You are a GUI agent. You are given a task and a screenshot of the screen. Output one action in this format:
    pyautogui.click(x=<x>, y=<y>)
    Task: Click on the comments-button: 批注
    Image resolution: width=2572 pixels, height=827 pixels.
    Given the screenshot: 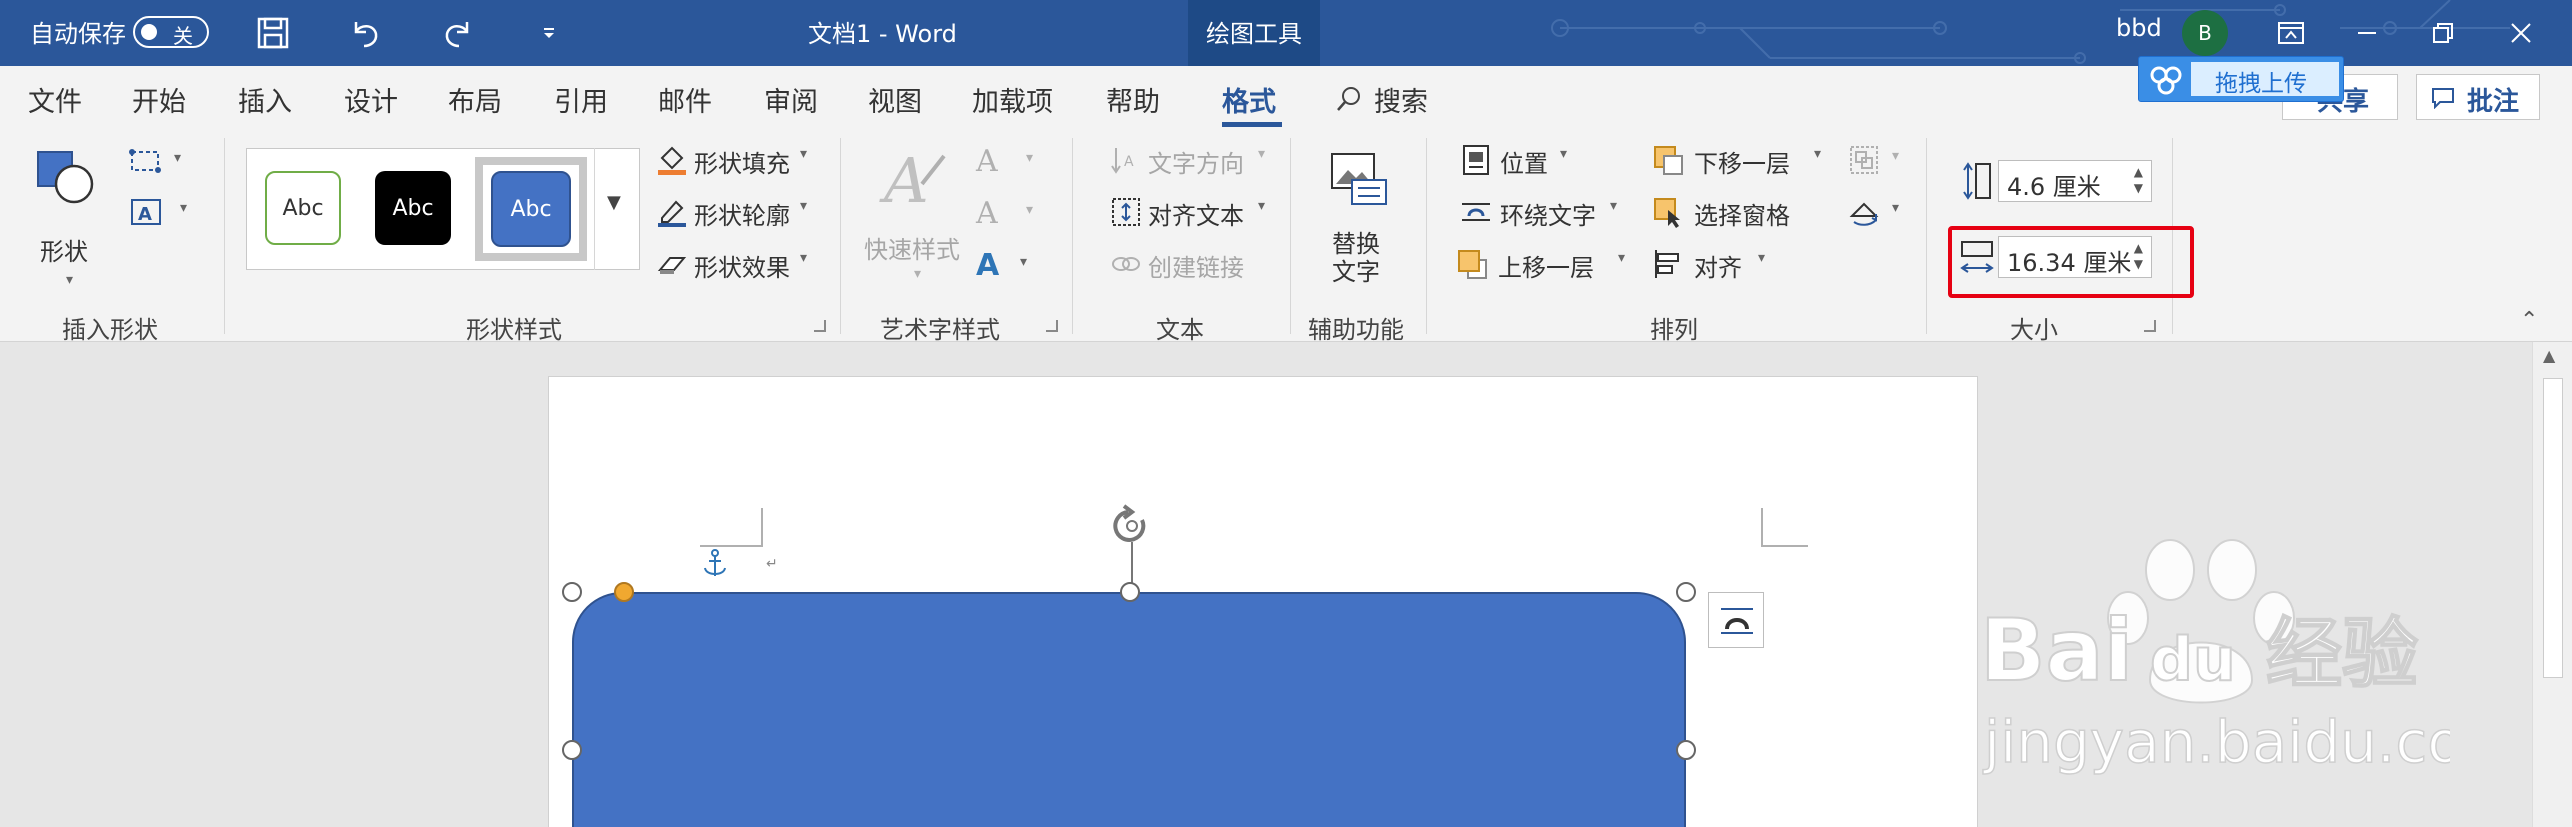 What is the action you would take?
    pyautogui.click(x=2478, y=97)
    